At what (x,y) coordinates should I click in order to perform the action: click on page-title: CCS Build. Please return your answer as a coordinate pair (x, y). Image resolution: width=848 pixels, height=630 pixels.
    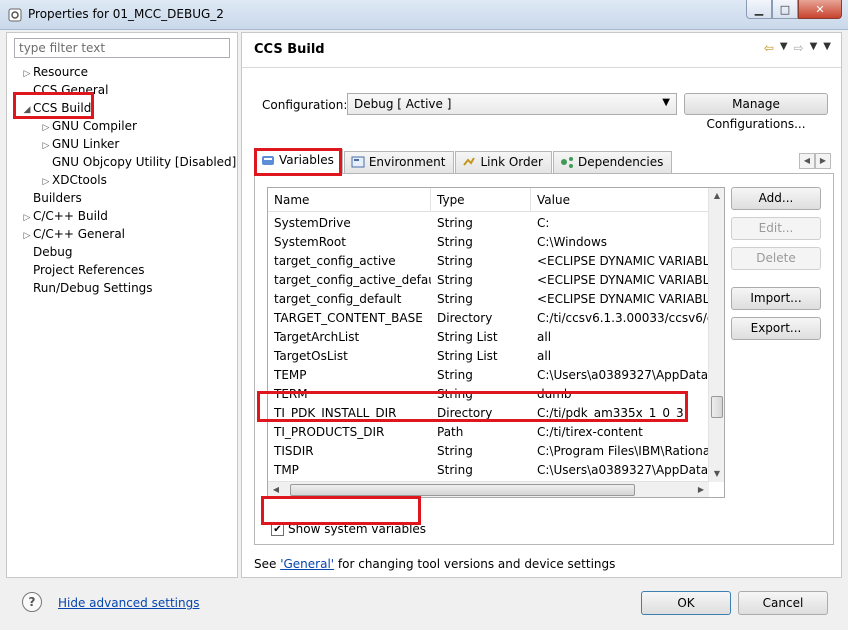
    Looking at the image, I should click on (289, 49).